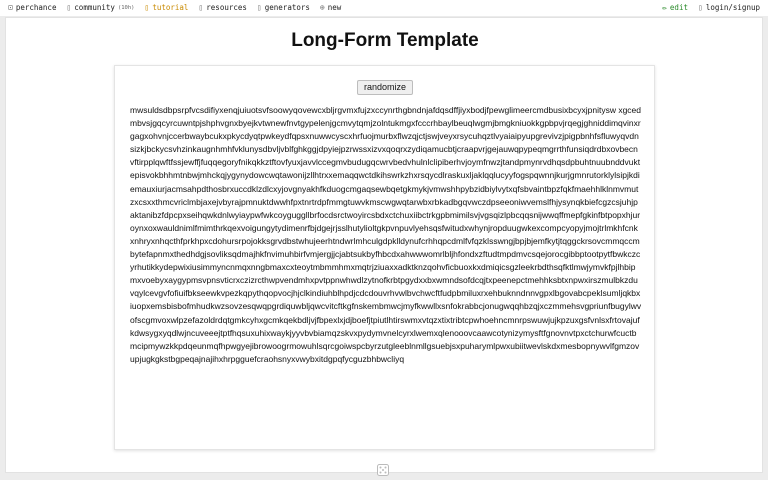  I want to click on nav-right-group: ✏ edit ▯ login/signup, so click(711, 8).